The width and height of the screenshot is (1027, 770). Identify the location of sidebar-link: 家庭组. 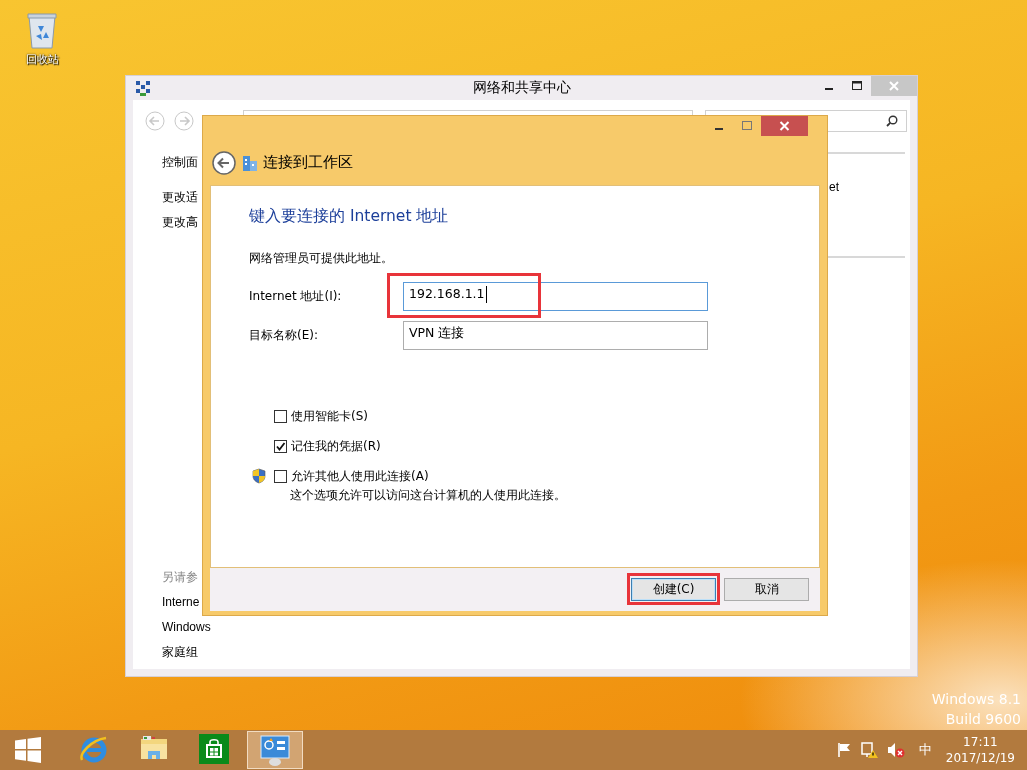
(180, 652).